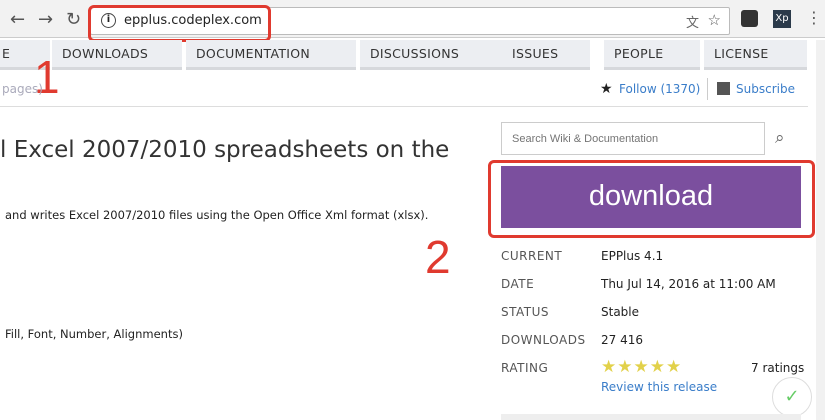  Describe the element at coordinates (17, 19) in the screenshot. I see `back-icon: ←` at that location.